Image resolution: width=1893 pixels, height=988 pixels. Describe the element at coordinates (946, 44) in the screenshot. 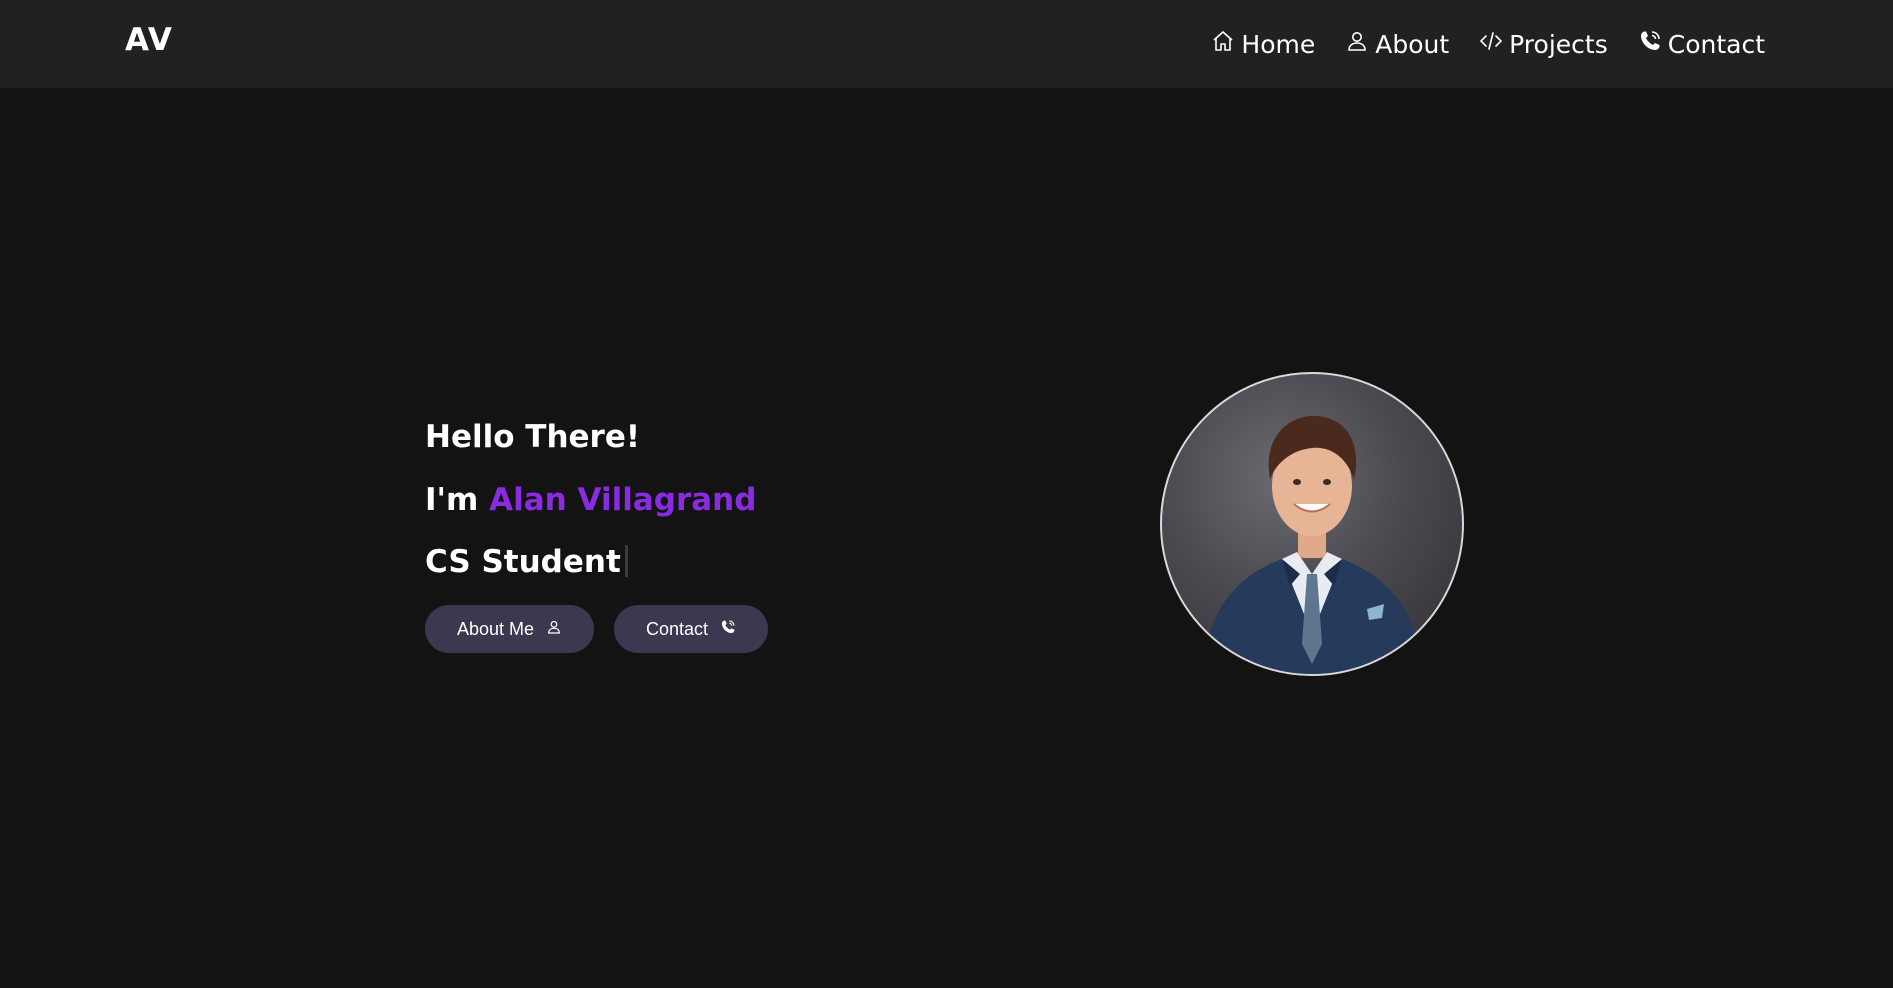

I see `navbar: AV Home About Projects Contact` at that location.